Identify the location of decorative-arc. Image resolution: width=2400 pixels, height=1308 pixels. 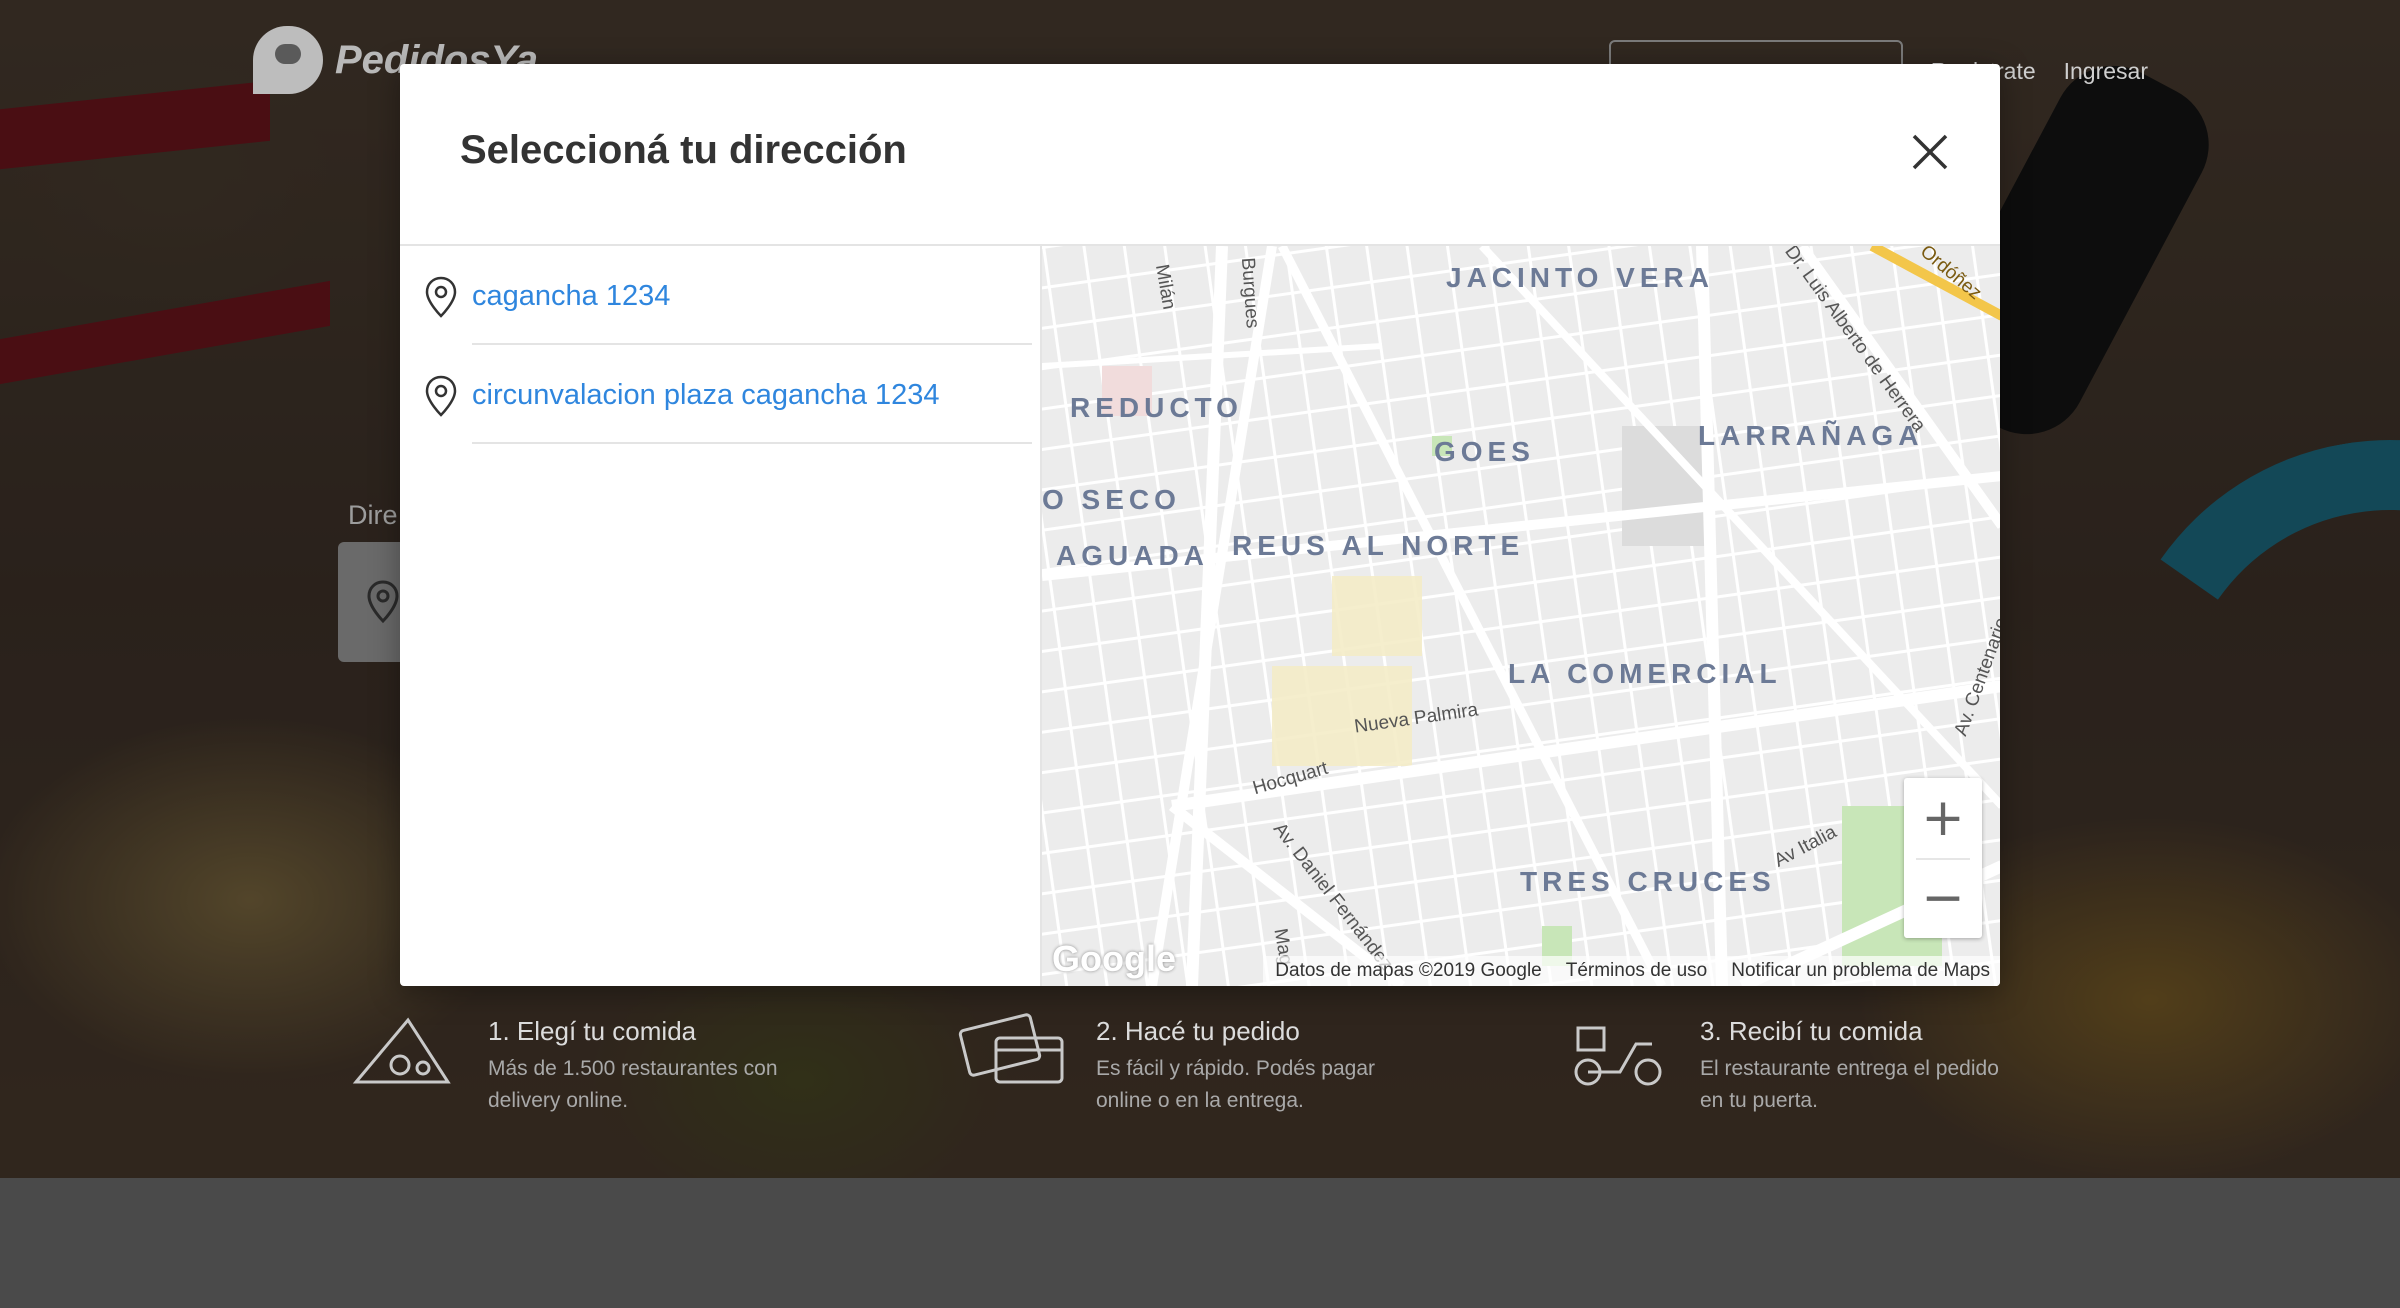
(2232, 720).